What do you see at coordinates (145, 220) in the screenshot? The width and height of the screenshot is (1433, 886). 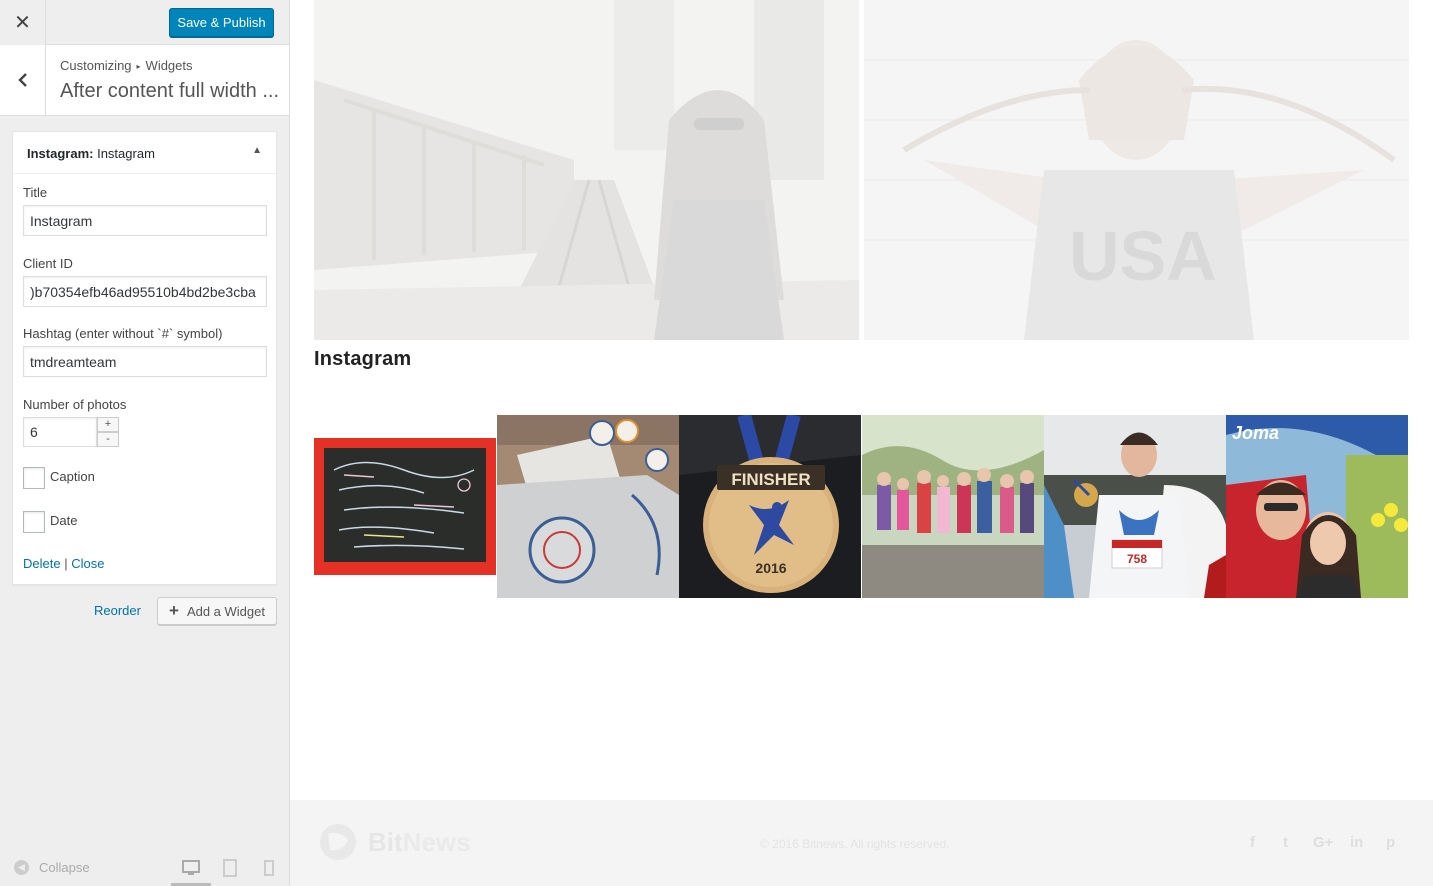 I see `title-input` at bounding box center [145, 220].